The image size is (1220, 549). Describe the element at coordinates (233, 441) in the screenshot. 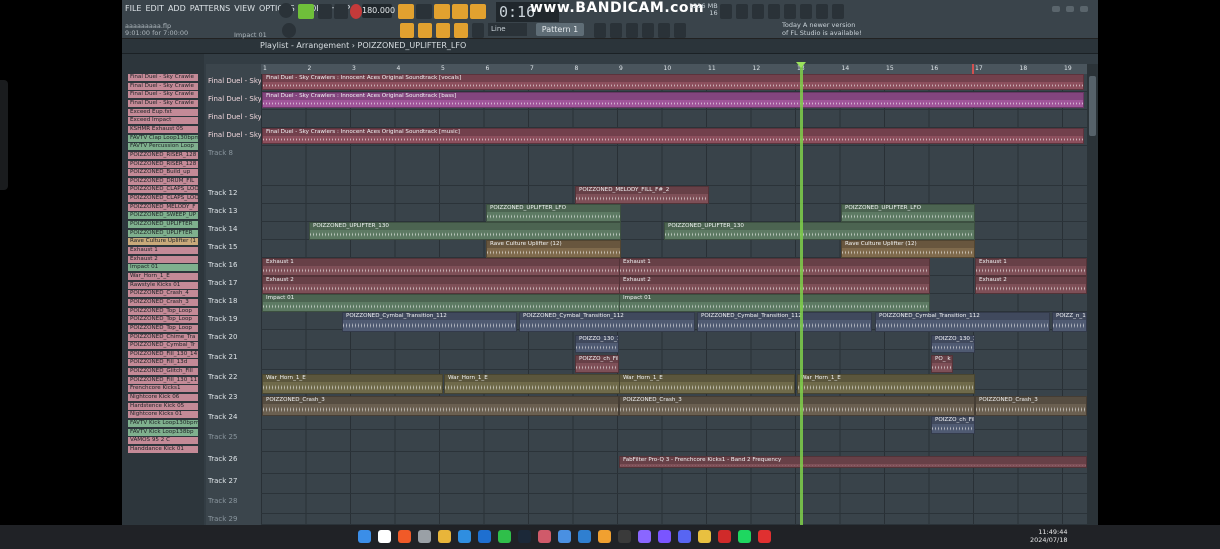

I see `track-header: Track 25` at that location.